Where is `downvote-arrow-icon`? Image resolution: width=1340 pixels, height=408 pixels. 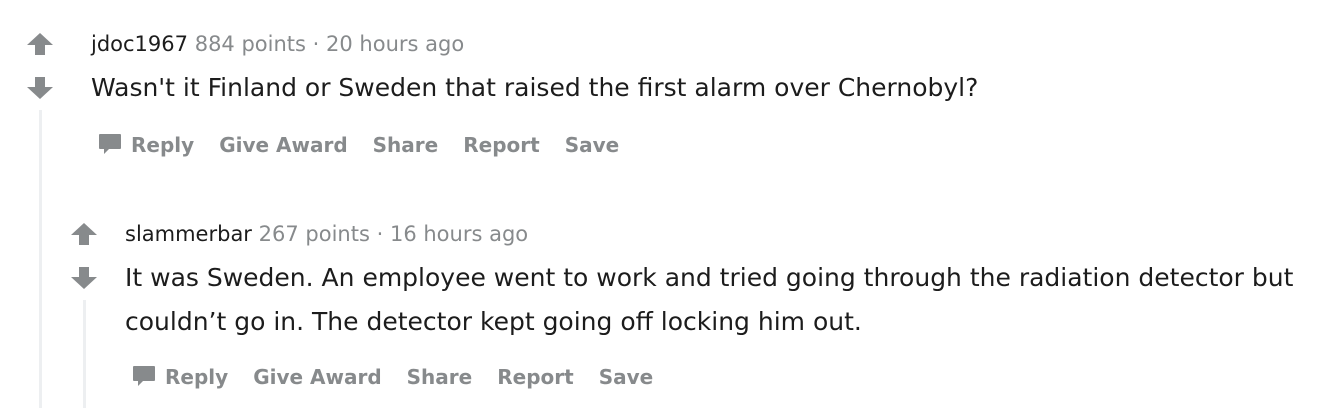 downvote-arrow-icon is located at coordinates (84, 278).